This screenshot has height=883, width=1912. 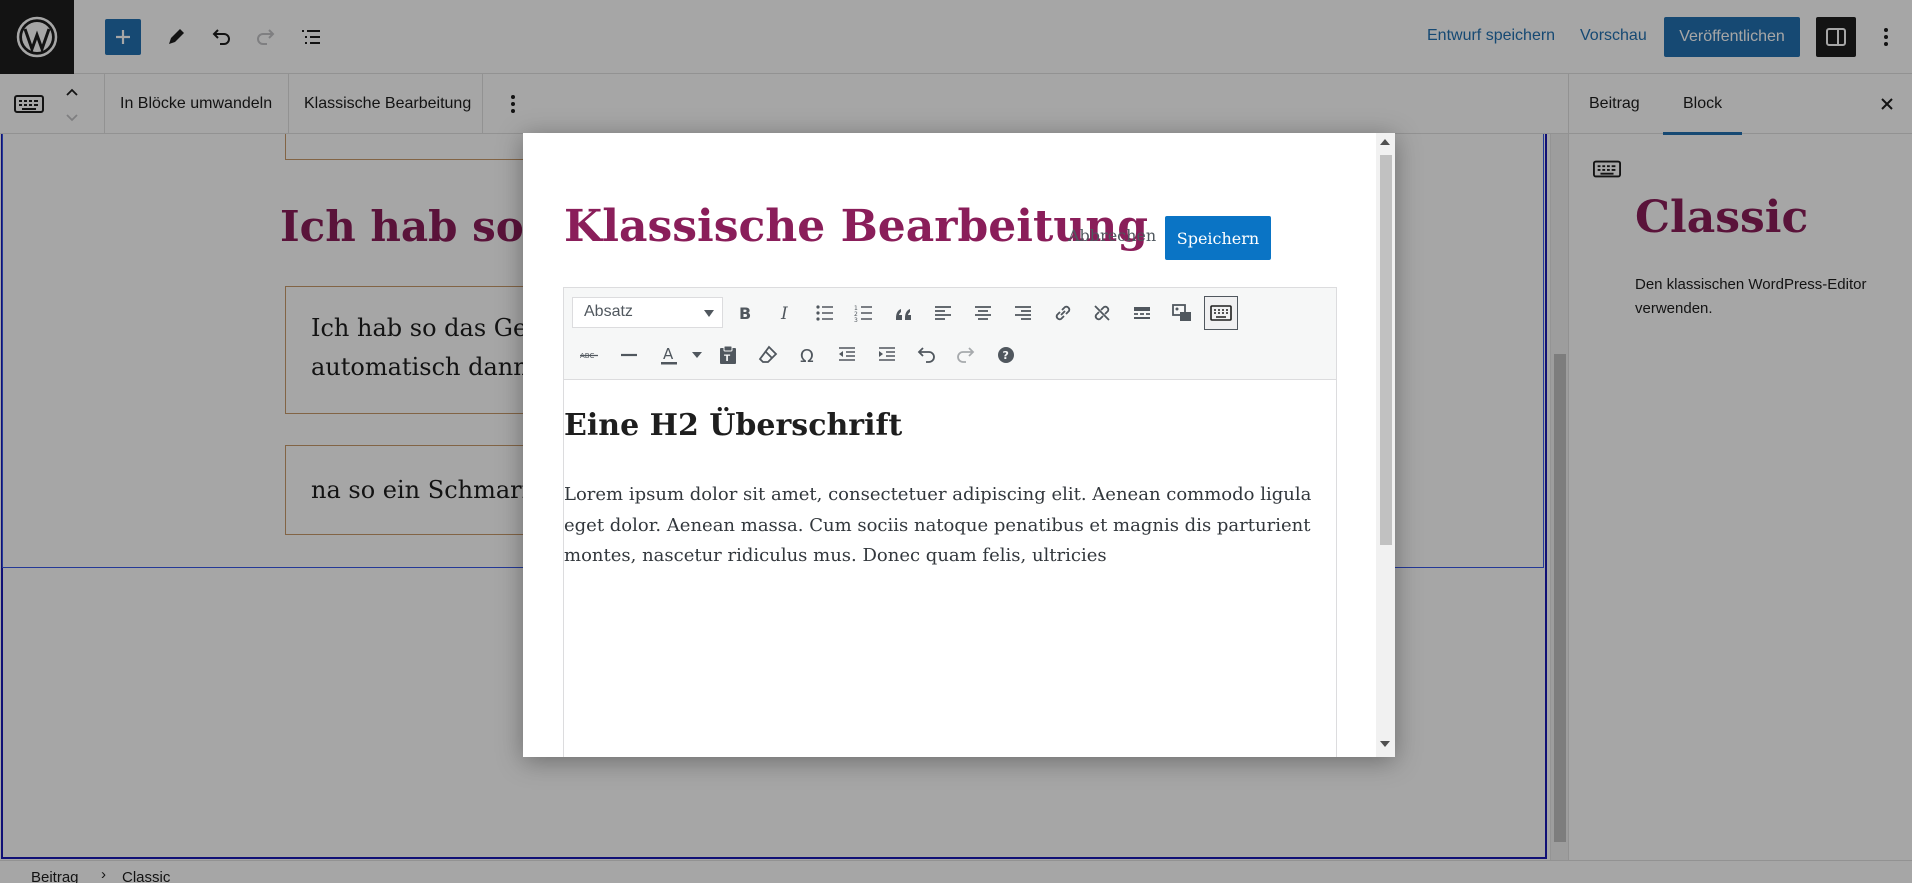 I want to click on cancel-button: Abbrechen, so click(x=1112, y=235).